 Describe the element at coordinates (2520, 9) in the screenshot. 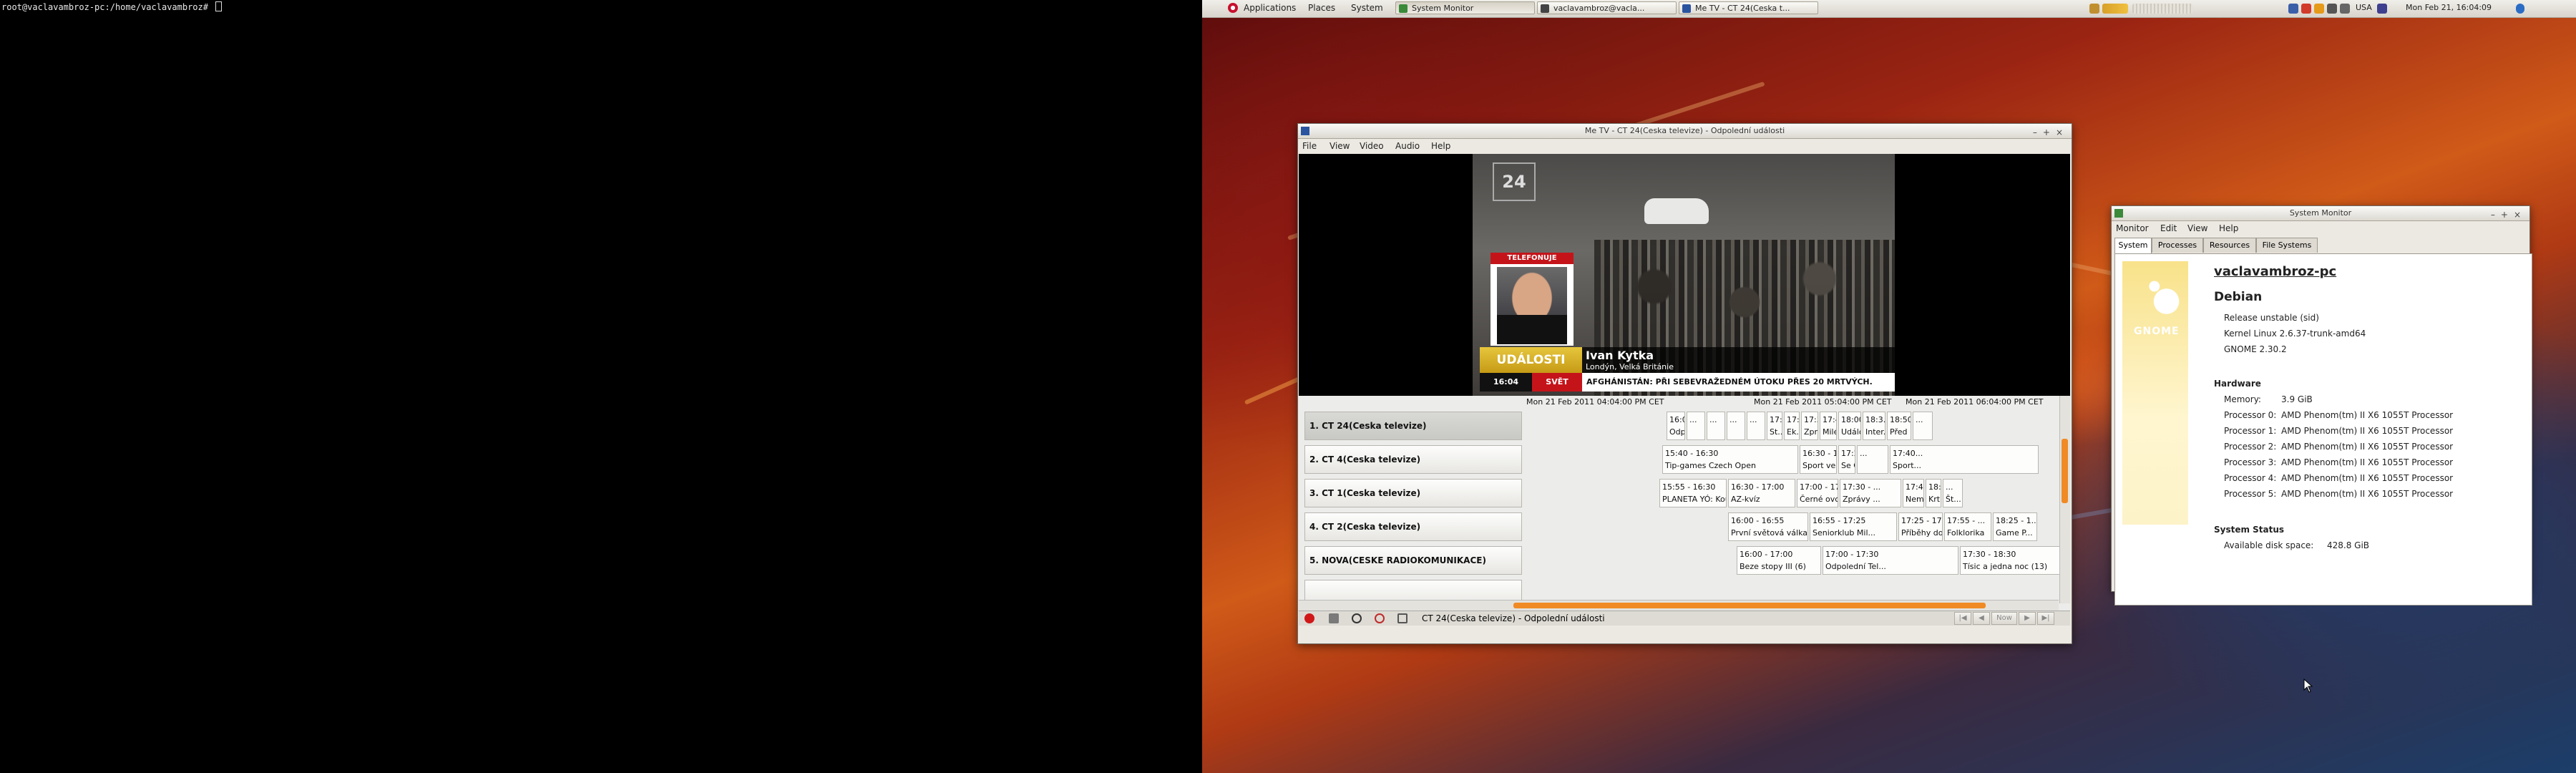

I see `power-icon` at that location.